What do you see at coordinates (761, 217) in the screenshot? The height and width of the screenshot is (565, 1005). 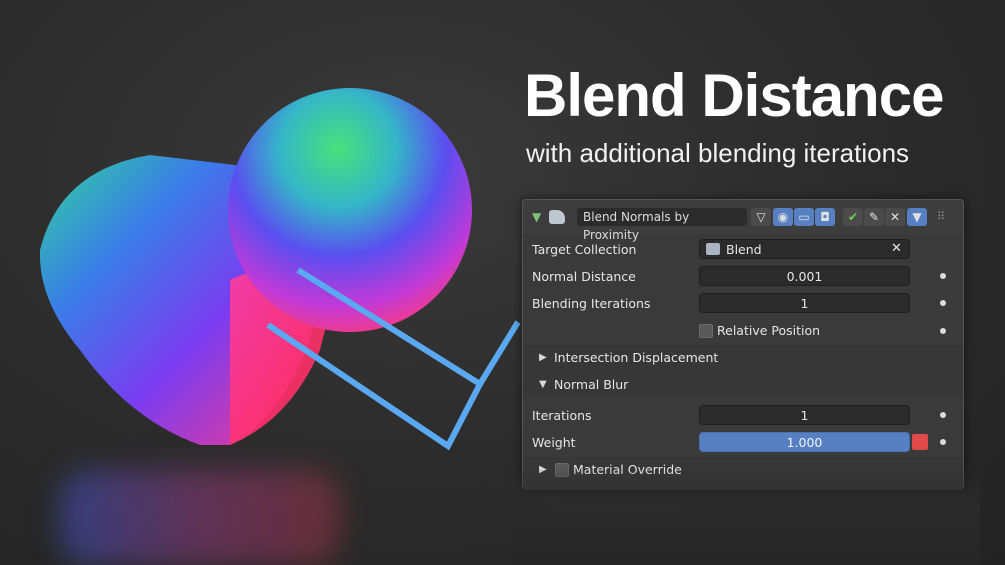 I see `mesh-icon: ▽` at bounding box center [761, 217].